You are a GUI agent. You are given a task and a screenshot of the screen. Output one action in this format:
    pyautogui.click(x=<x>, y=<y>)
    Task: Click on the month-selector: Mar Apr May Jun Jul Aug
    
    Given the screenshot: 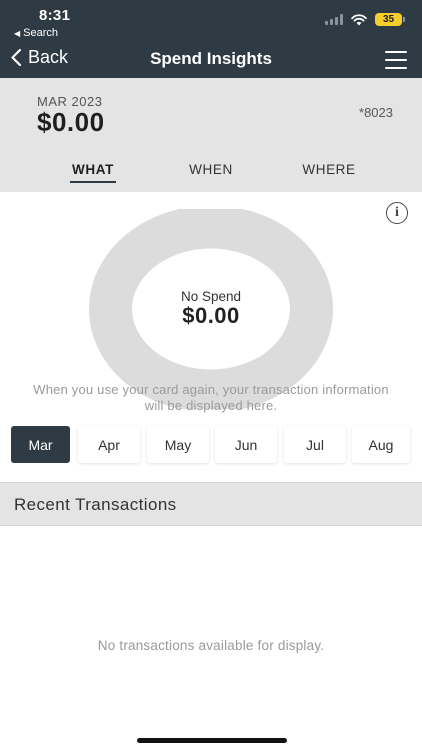 What is the action you would take?
    pyautogui.click(x=211, y=446)
    